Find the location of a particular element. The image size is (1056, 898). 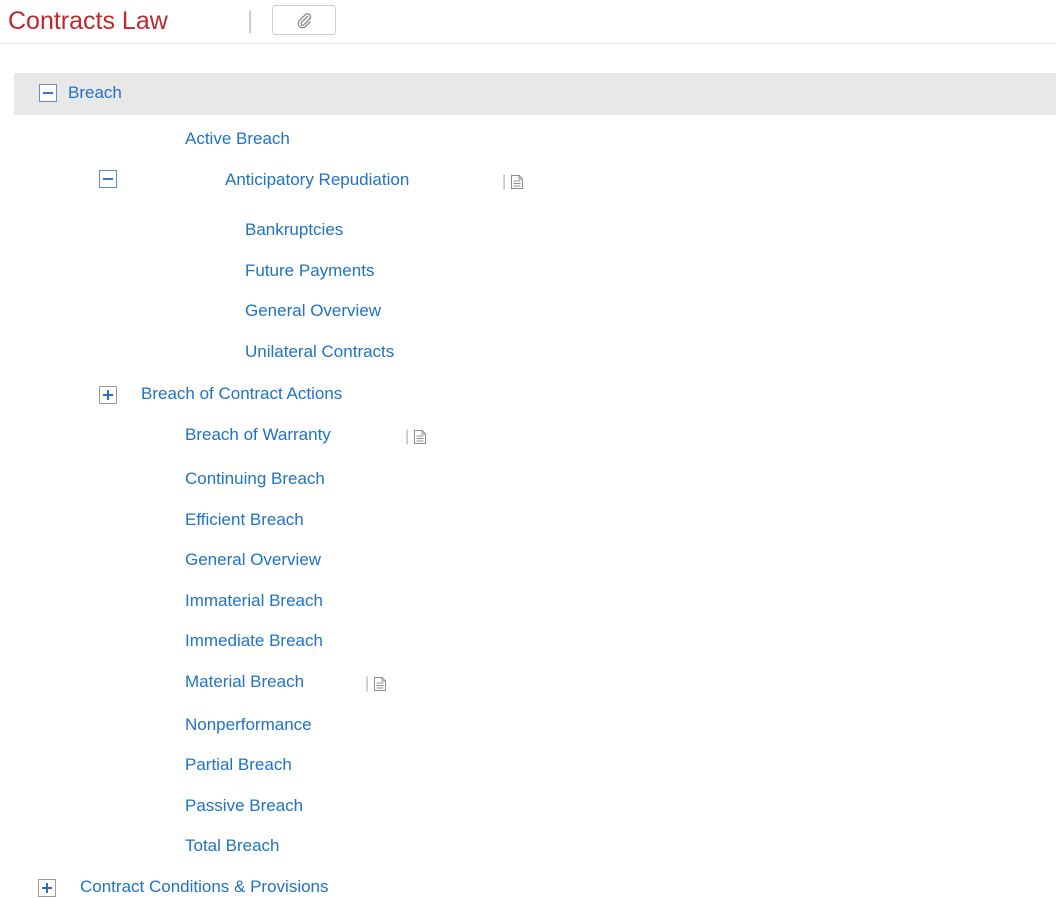

tree-link-breach-of-contract-actions: Breach of Contract Actions is located at coordinates (241, 394).